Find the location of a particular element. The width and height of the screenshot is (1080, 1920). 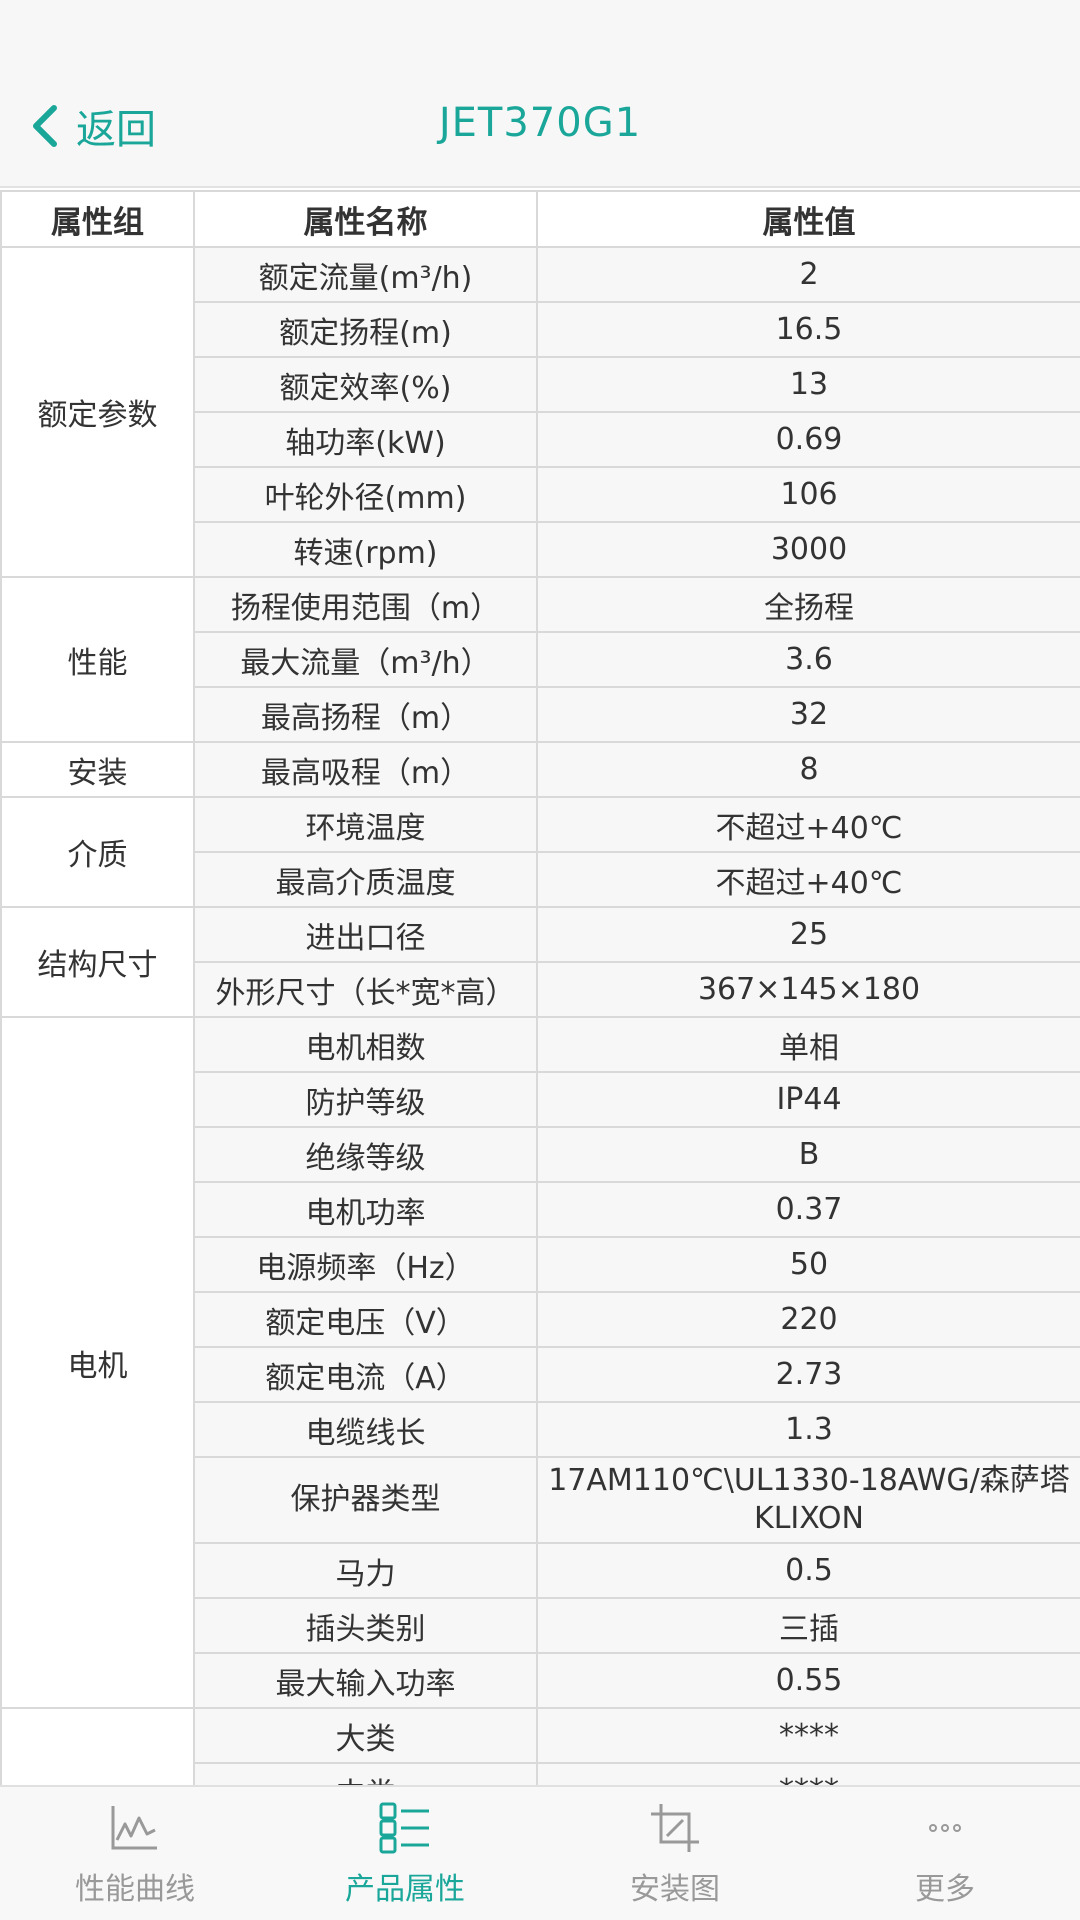

tab-label: 更多 is located at coordinates (945, 1889).